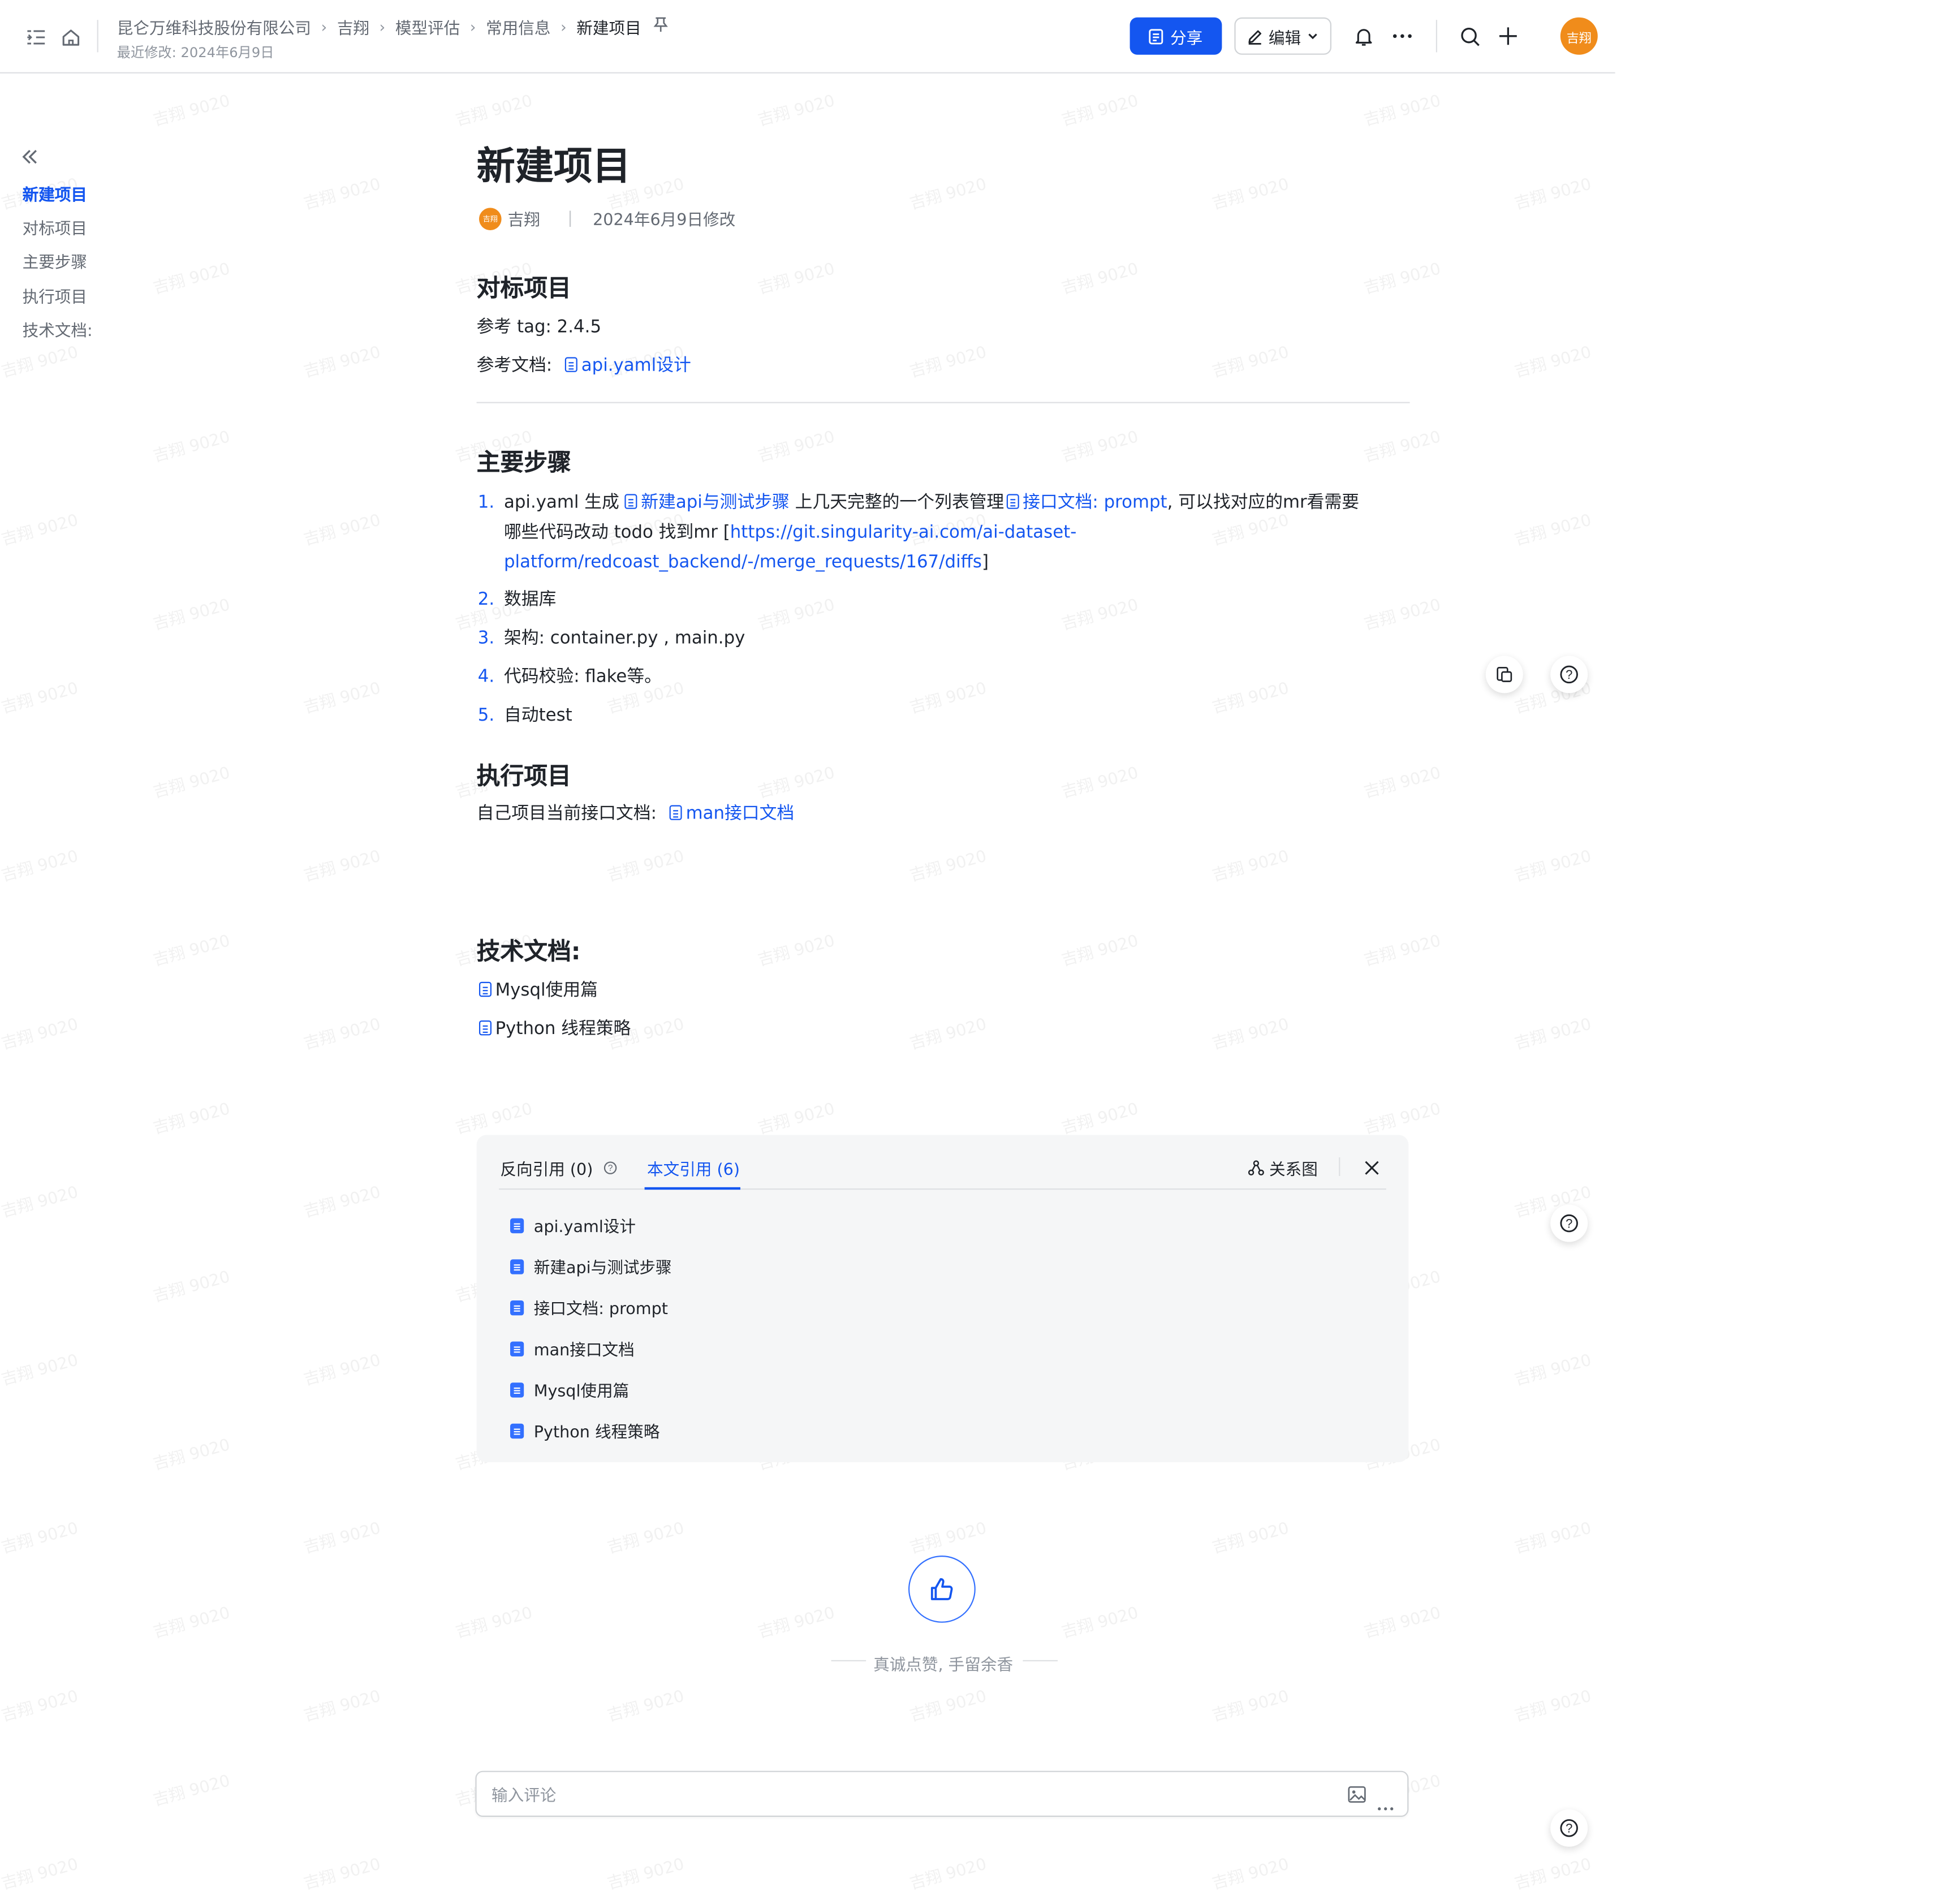 The width and height of the screenshot is (1940, 1904). Describe the element at coordinates (214, 26) in the screenshot. I see `breadcrumb-item-company: 昆仑万维科技股份有限公司` at that location.